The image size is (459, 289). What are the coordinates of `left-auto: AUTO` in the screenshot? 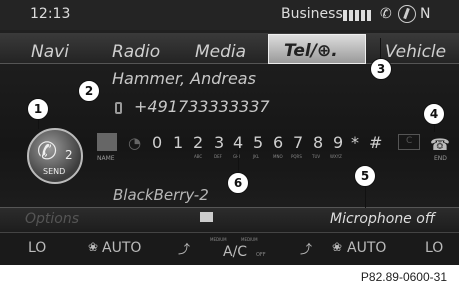 It's located at (121, 248).